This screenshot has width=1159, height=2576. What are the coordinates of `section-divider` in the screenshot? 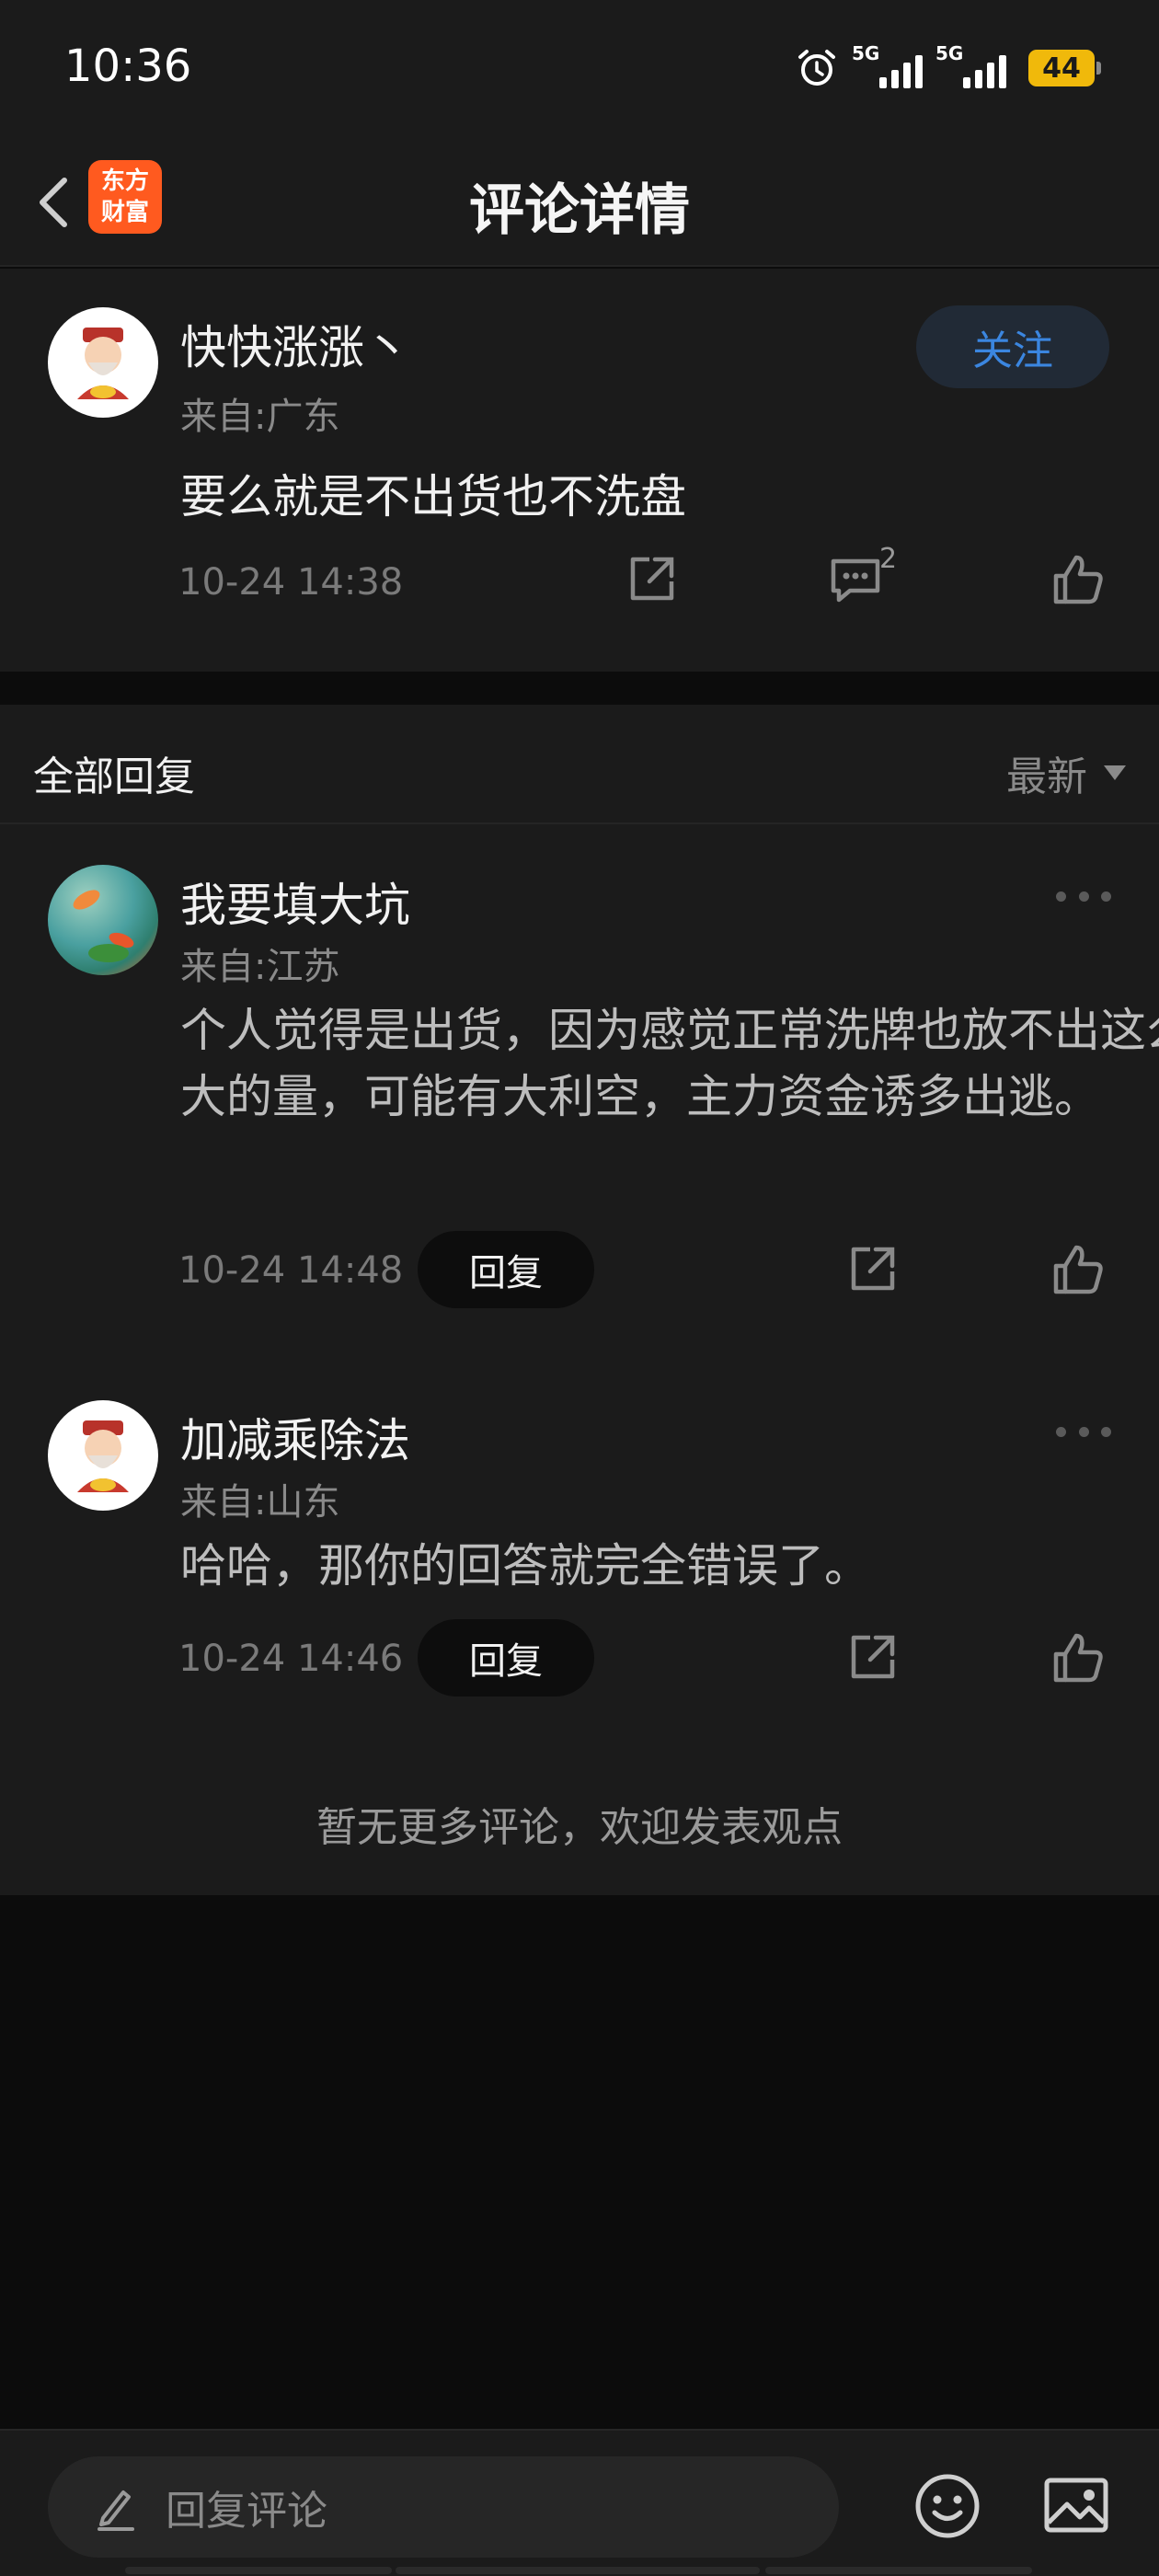 It's located at (579, 688).